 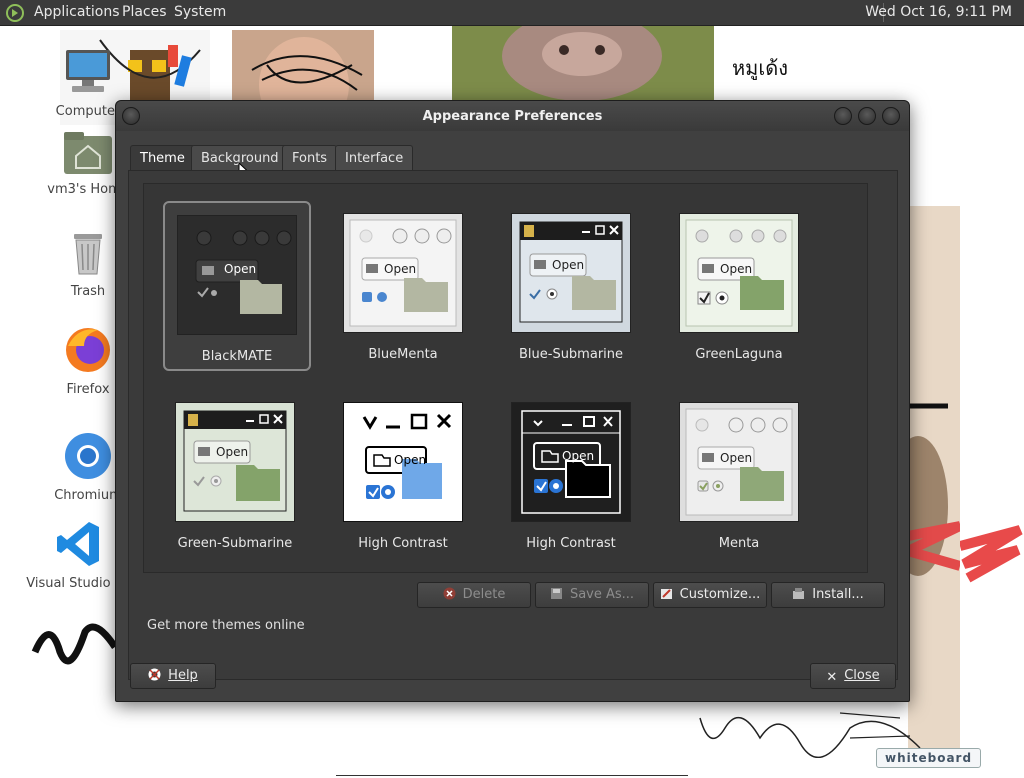 I want to click on install-icon, so click(x=799, y=593).